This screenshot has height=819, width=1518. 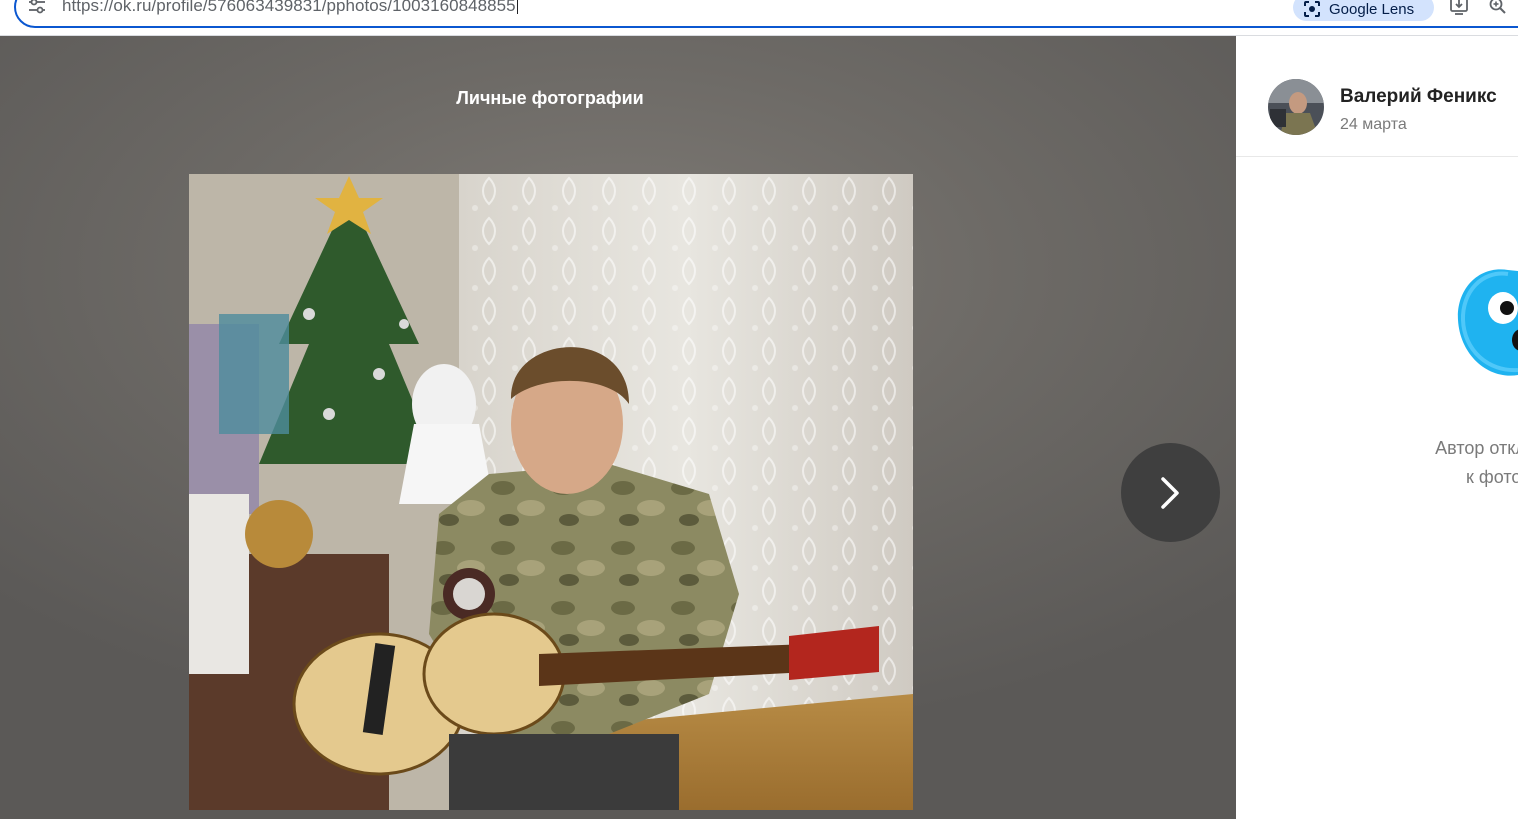 What do you see at coordinates (1373, 124) in the screenshot?
I see `post-date: 24 марта` at bounding box center [1373, 124].